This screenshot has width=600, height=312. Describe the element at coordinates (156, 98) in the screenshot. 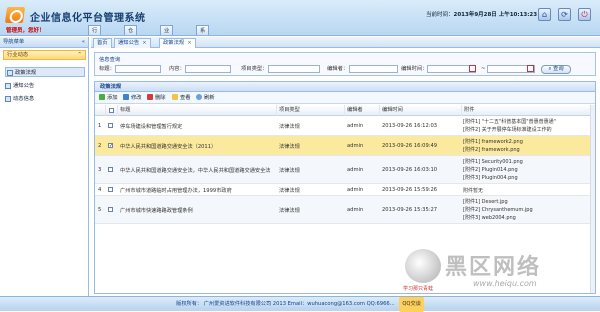

I see `delete-button: 删除` at that location.